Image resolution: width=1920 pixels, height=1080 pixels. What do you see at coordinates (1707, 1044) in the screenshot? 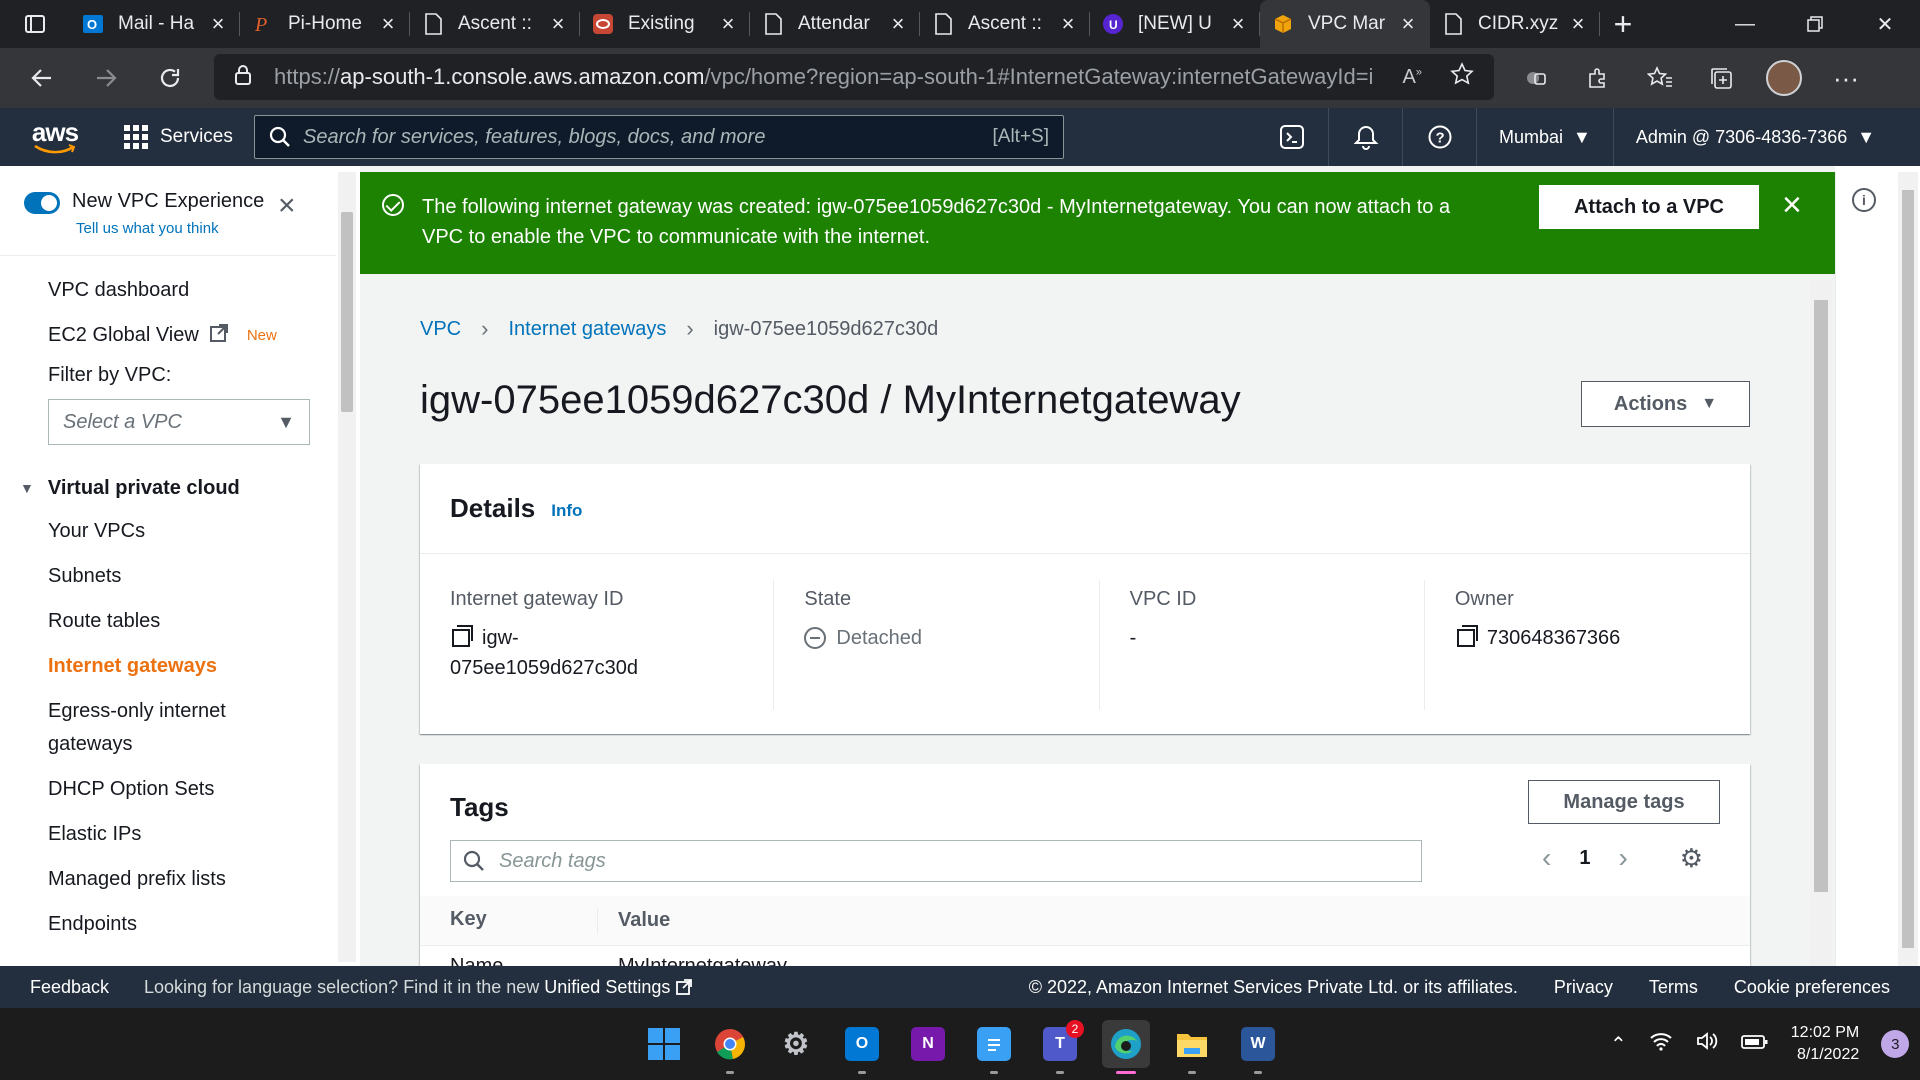
I see `volume-icon` at bounding box center [1707, 1044].